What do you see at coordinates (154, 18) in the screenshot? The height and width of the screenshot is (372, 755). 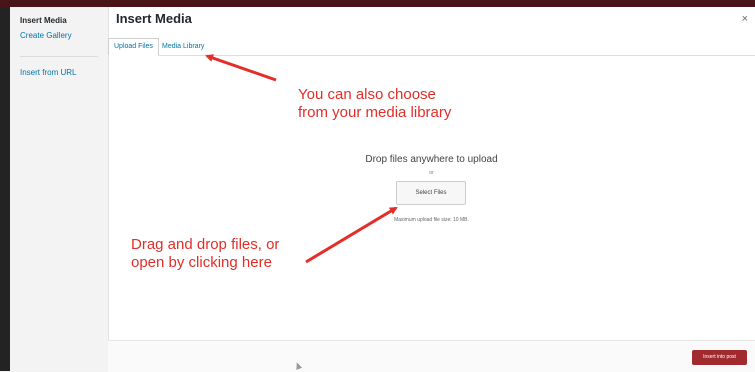 I see `modal-title: Insert Media` at bounding box center [154, 18].